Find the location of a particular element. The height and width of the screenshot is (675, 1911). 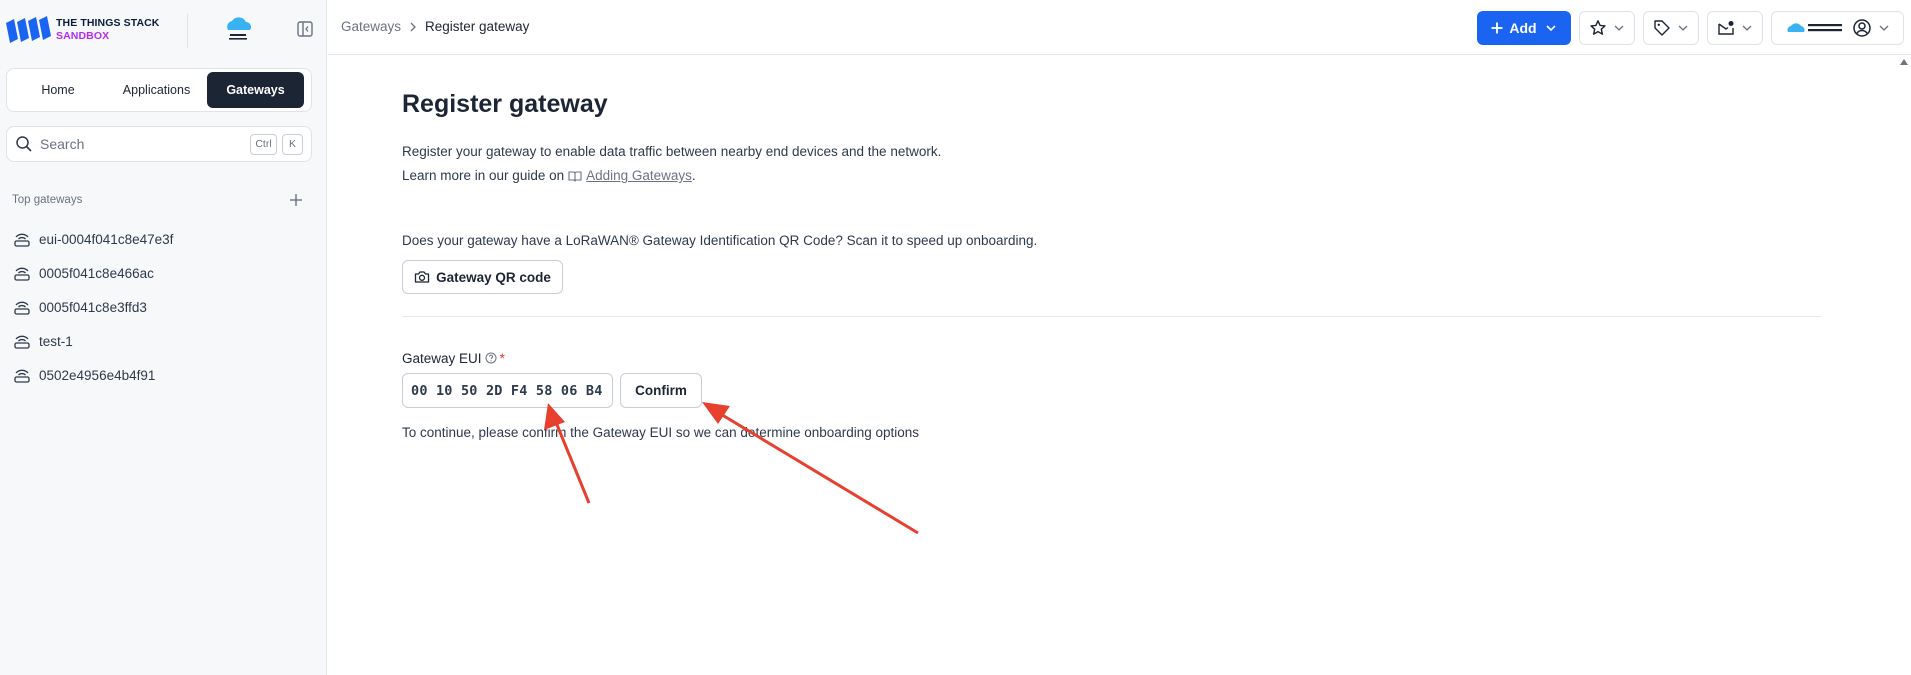

gateway-name: 0005f041c8e466ac is located at coordinates (96, 273).